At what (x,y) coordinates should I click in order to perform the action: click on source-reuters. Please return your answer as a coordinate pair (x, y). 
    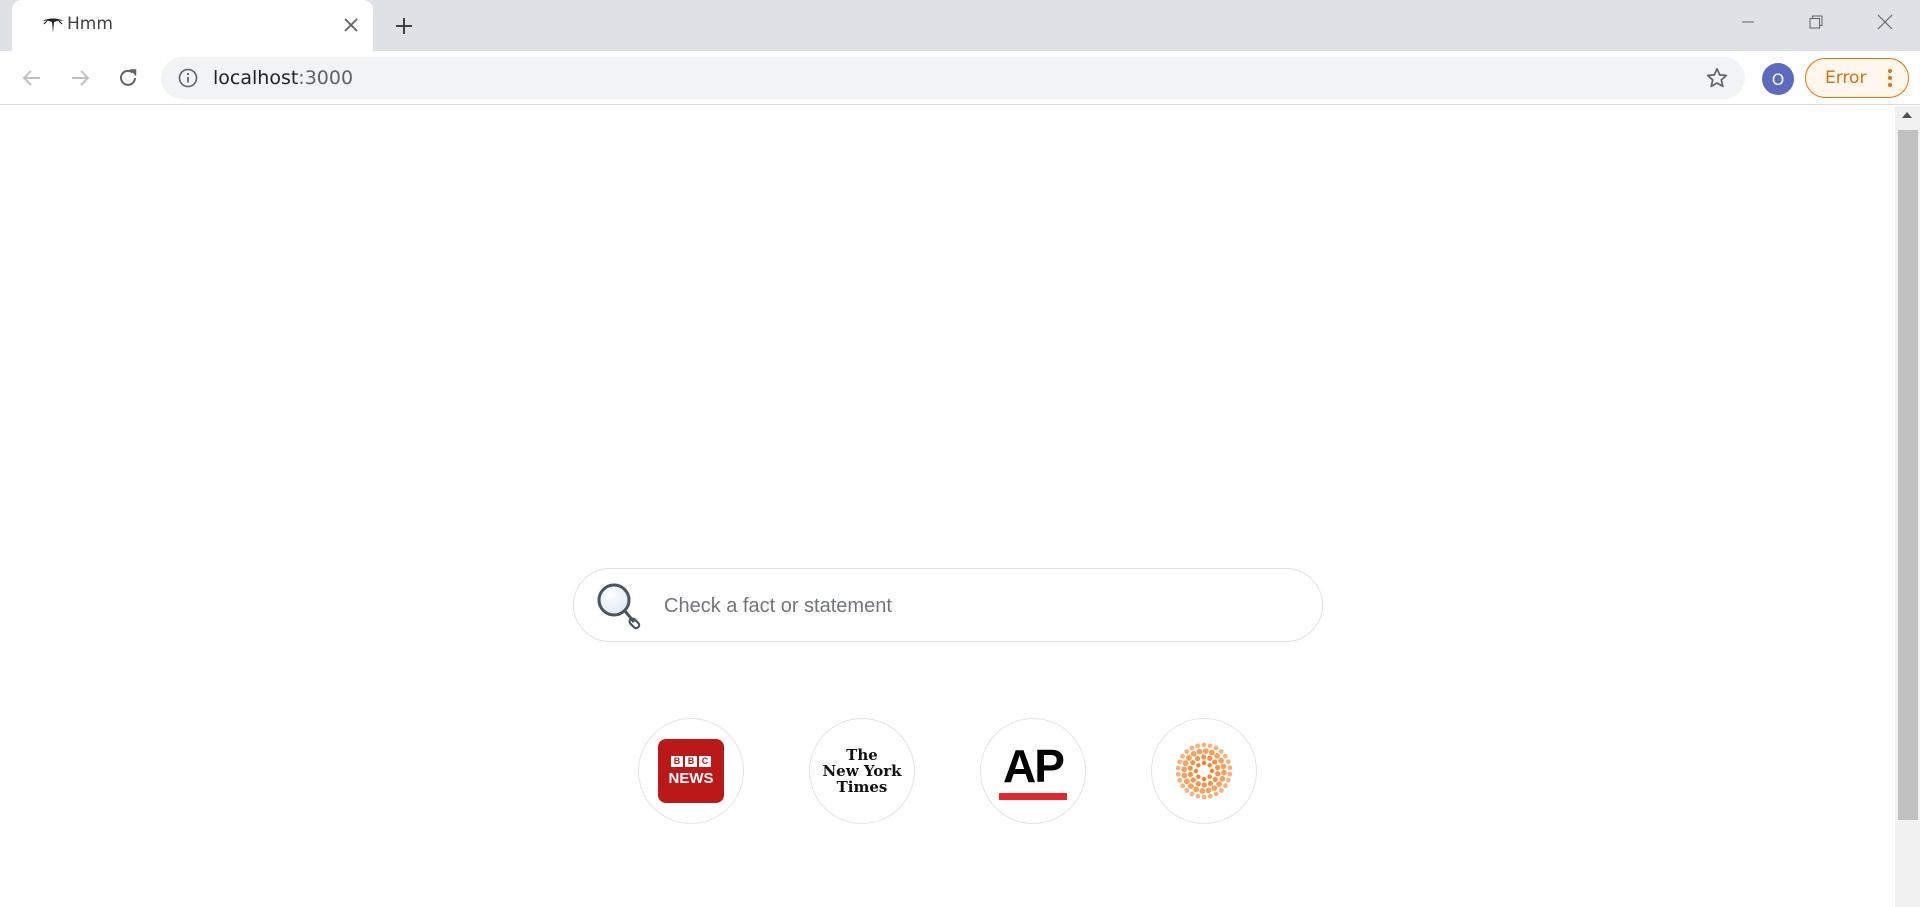
    Looking at the image, I should click on (1204, 771).